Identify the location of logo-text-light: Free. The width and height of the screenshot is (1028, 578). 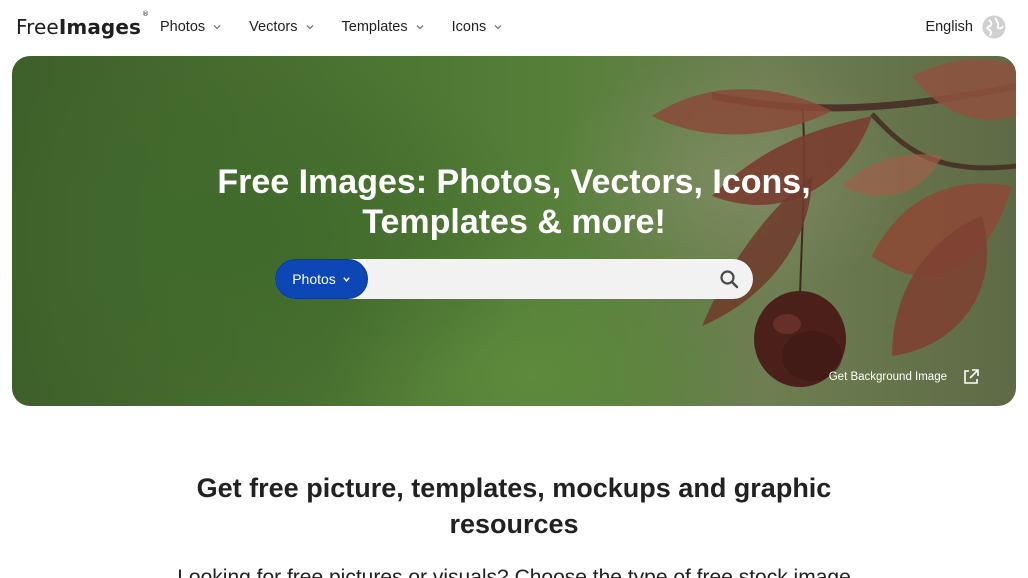
(37, 27).